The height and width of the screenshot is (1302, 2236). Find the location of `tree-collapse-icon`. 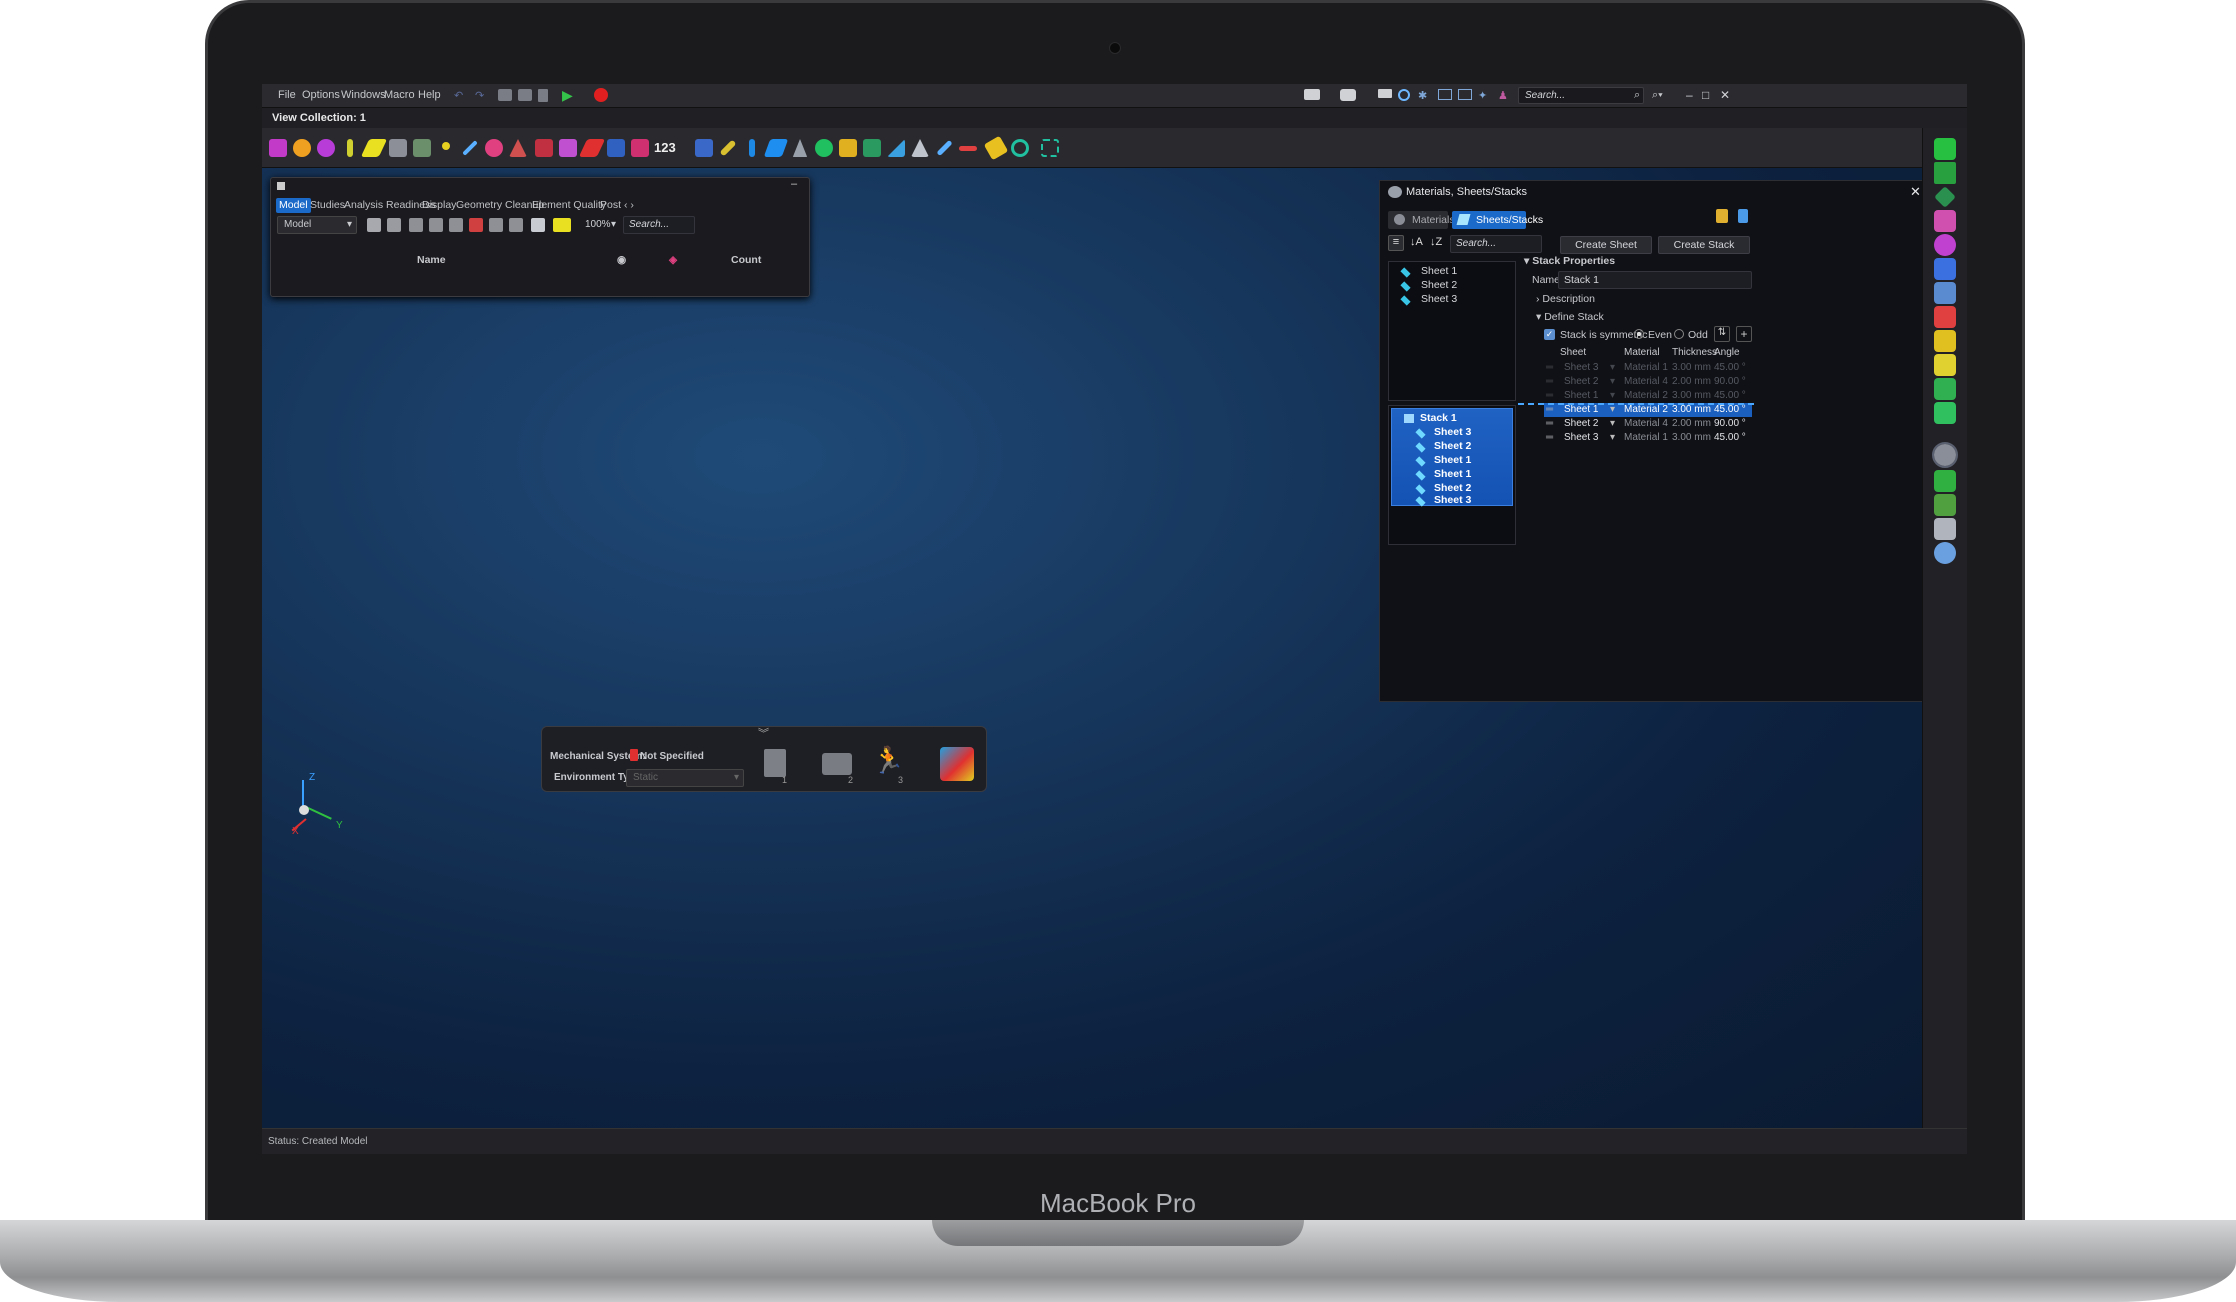

tree-collapse-icon is located at coordinates (456, 225).